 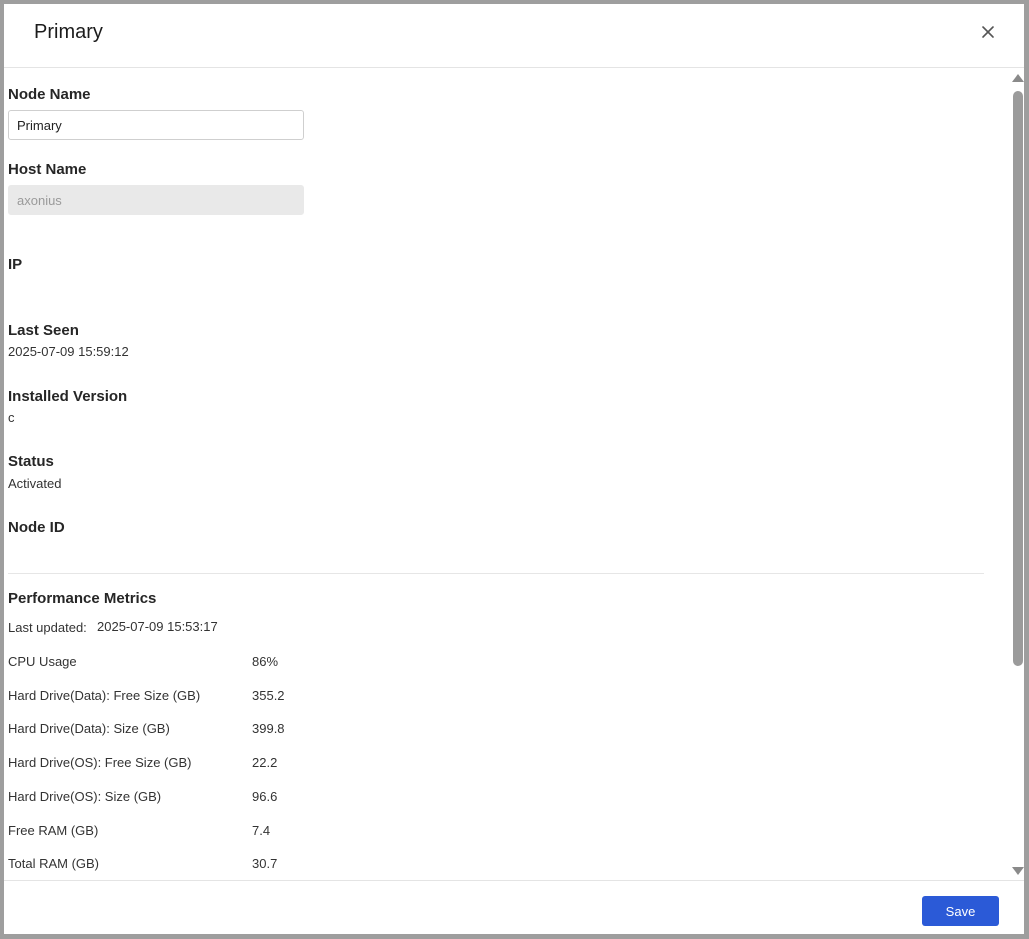 What do you see at coordinates (514, 36) in the screenshot?
I see `dialog-header: Primary` at bounding box center [514, 36].